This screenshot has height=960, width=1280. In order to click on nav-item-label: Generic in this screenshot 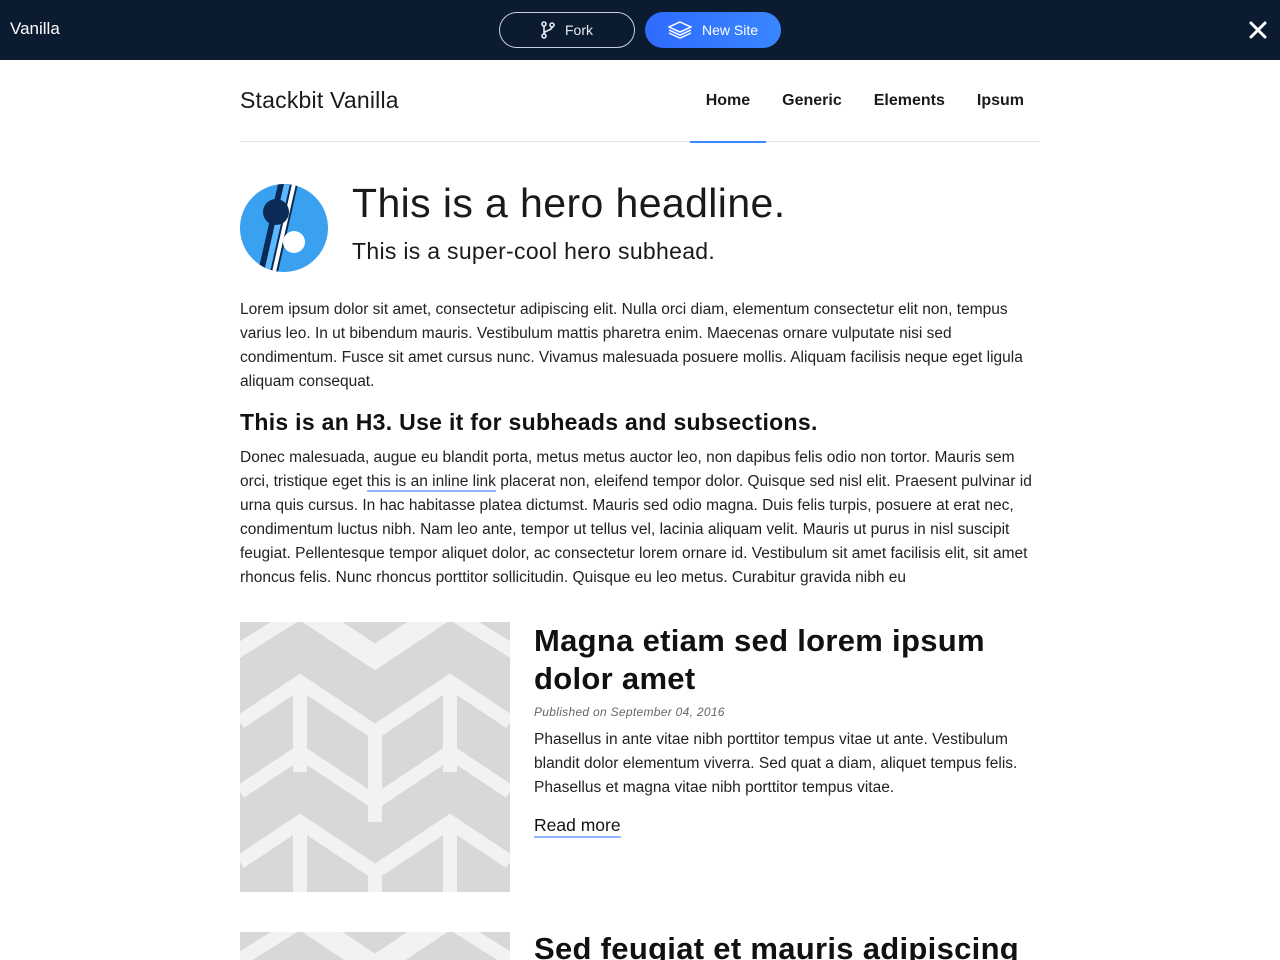, I will do `click(812, 100)`.